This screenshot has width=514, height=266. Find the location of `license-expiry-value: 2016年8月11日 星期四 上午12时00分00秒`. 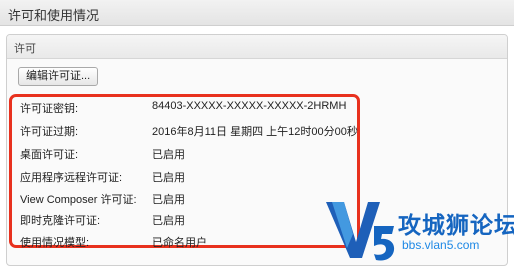

license-expiry-value: 2016年8月11日 星期四 上午12时00分00秒 is located at coordinates (255, 132).